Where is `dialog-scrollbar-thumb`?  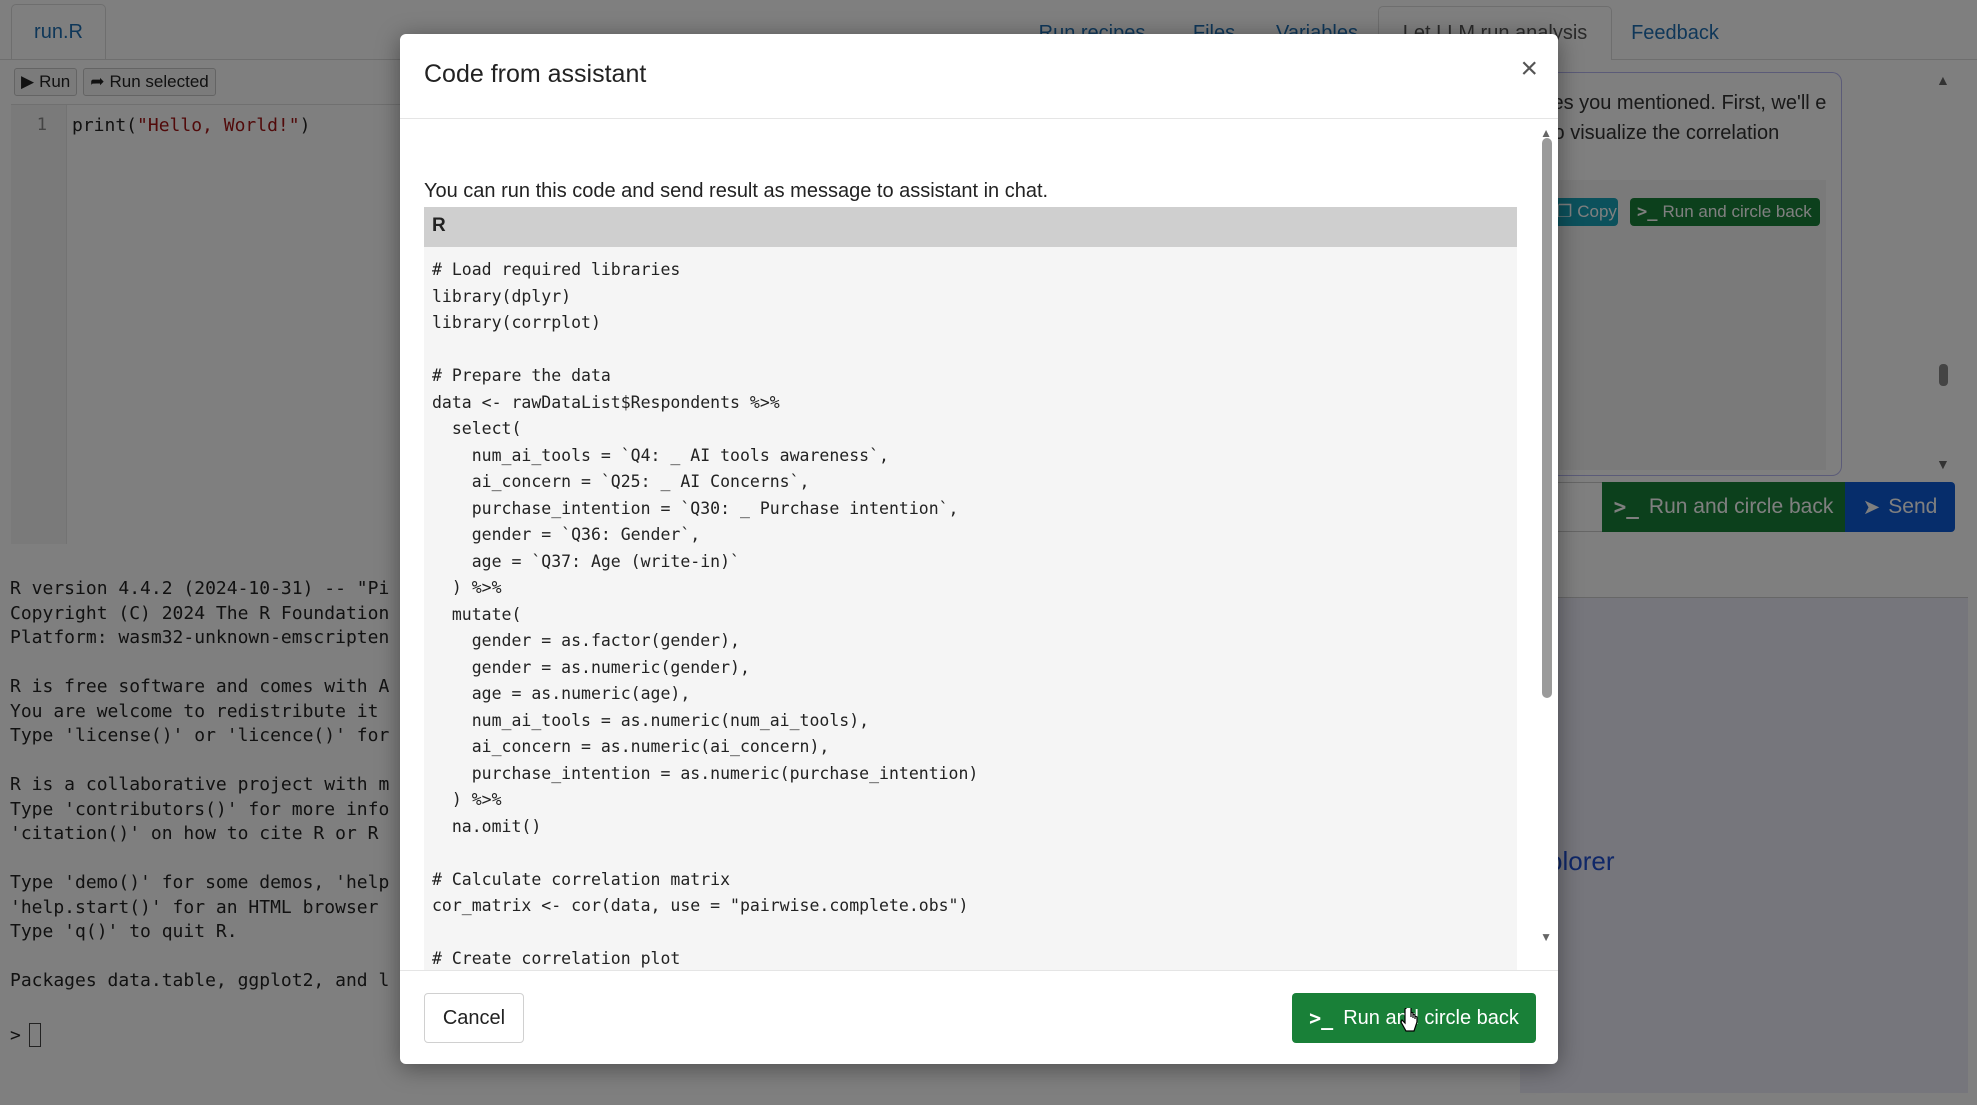
dialog-scrollbar-thumb is located at coordinates (1547, 418).